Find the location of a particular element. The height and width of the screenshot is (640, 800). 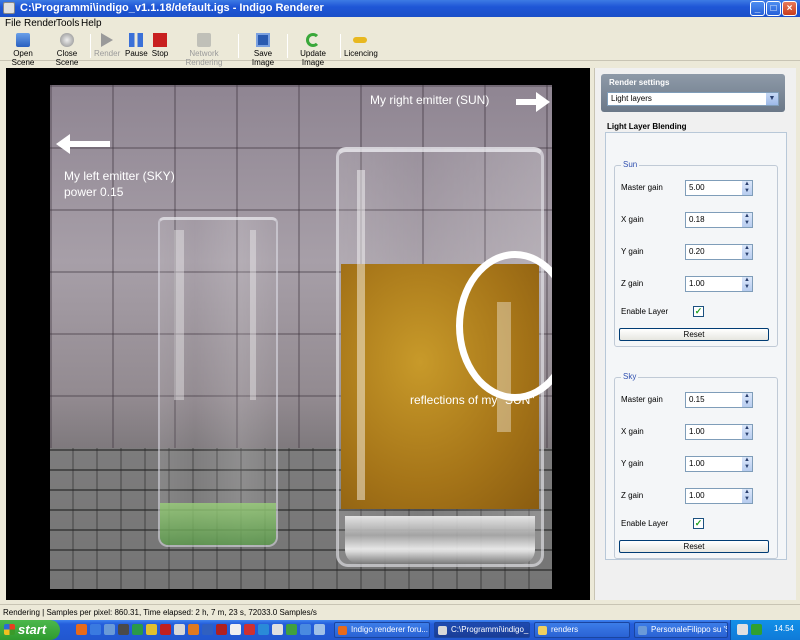

pause-label: Pause is located at coordinates (136, 53).